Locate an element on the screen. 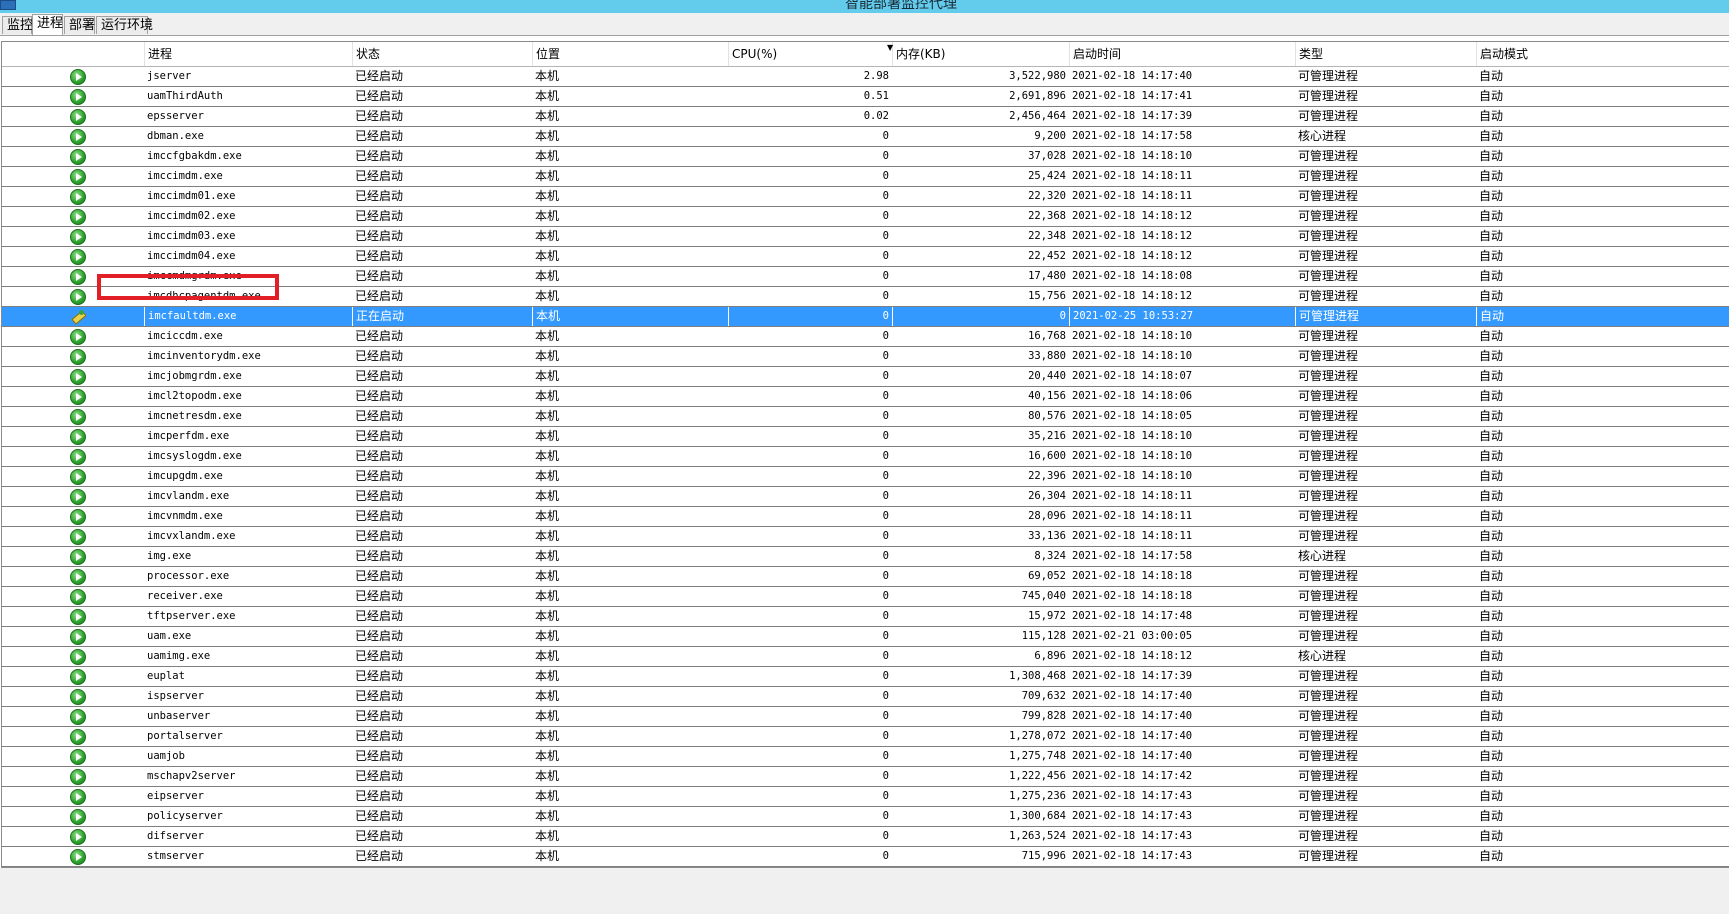 This screenshot has height=914, width=1729. column-header-start-time: 启动时间 is located at coordinates (1182, 54).